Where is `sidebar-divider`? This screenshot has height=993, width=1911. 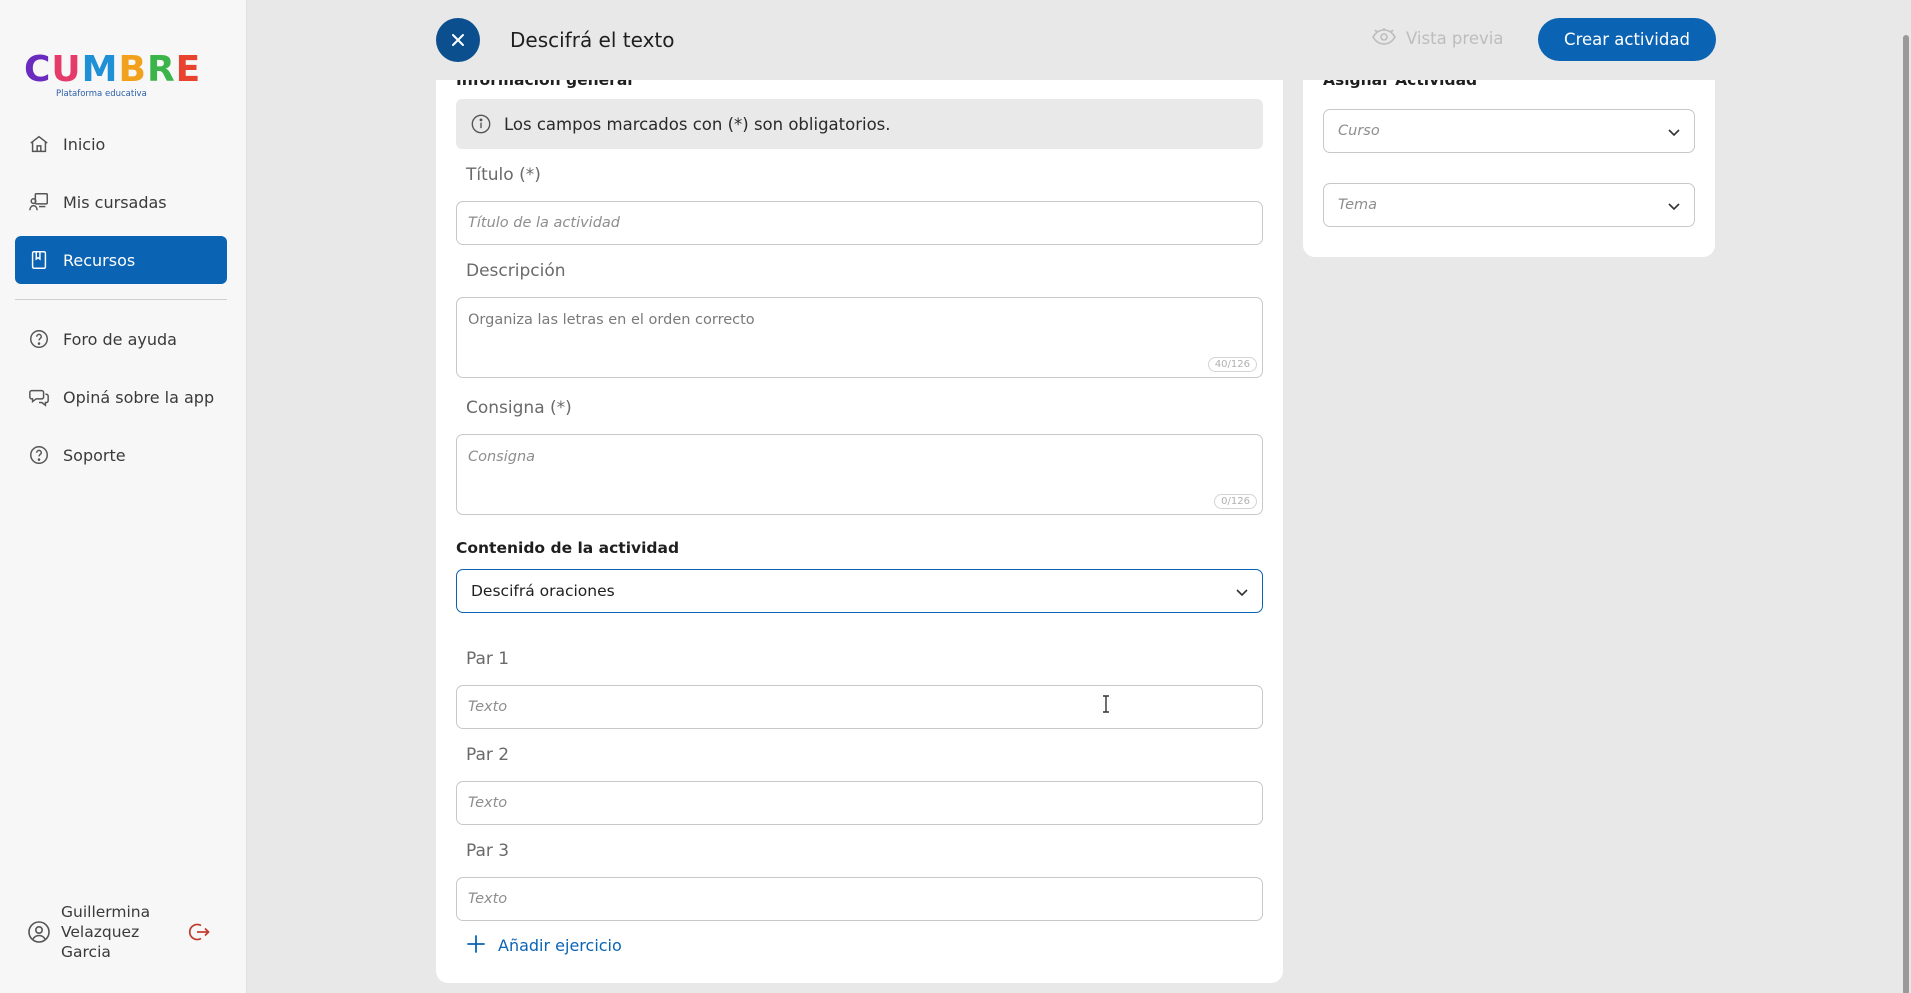 sidebar-divider is located at coordinates (121, 299).